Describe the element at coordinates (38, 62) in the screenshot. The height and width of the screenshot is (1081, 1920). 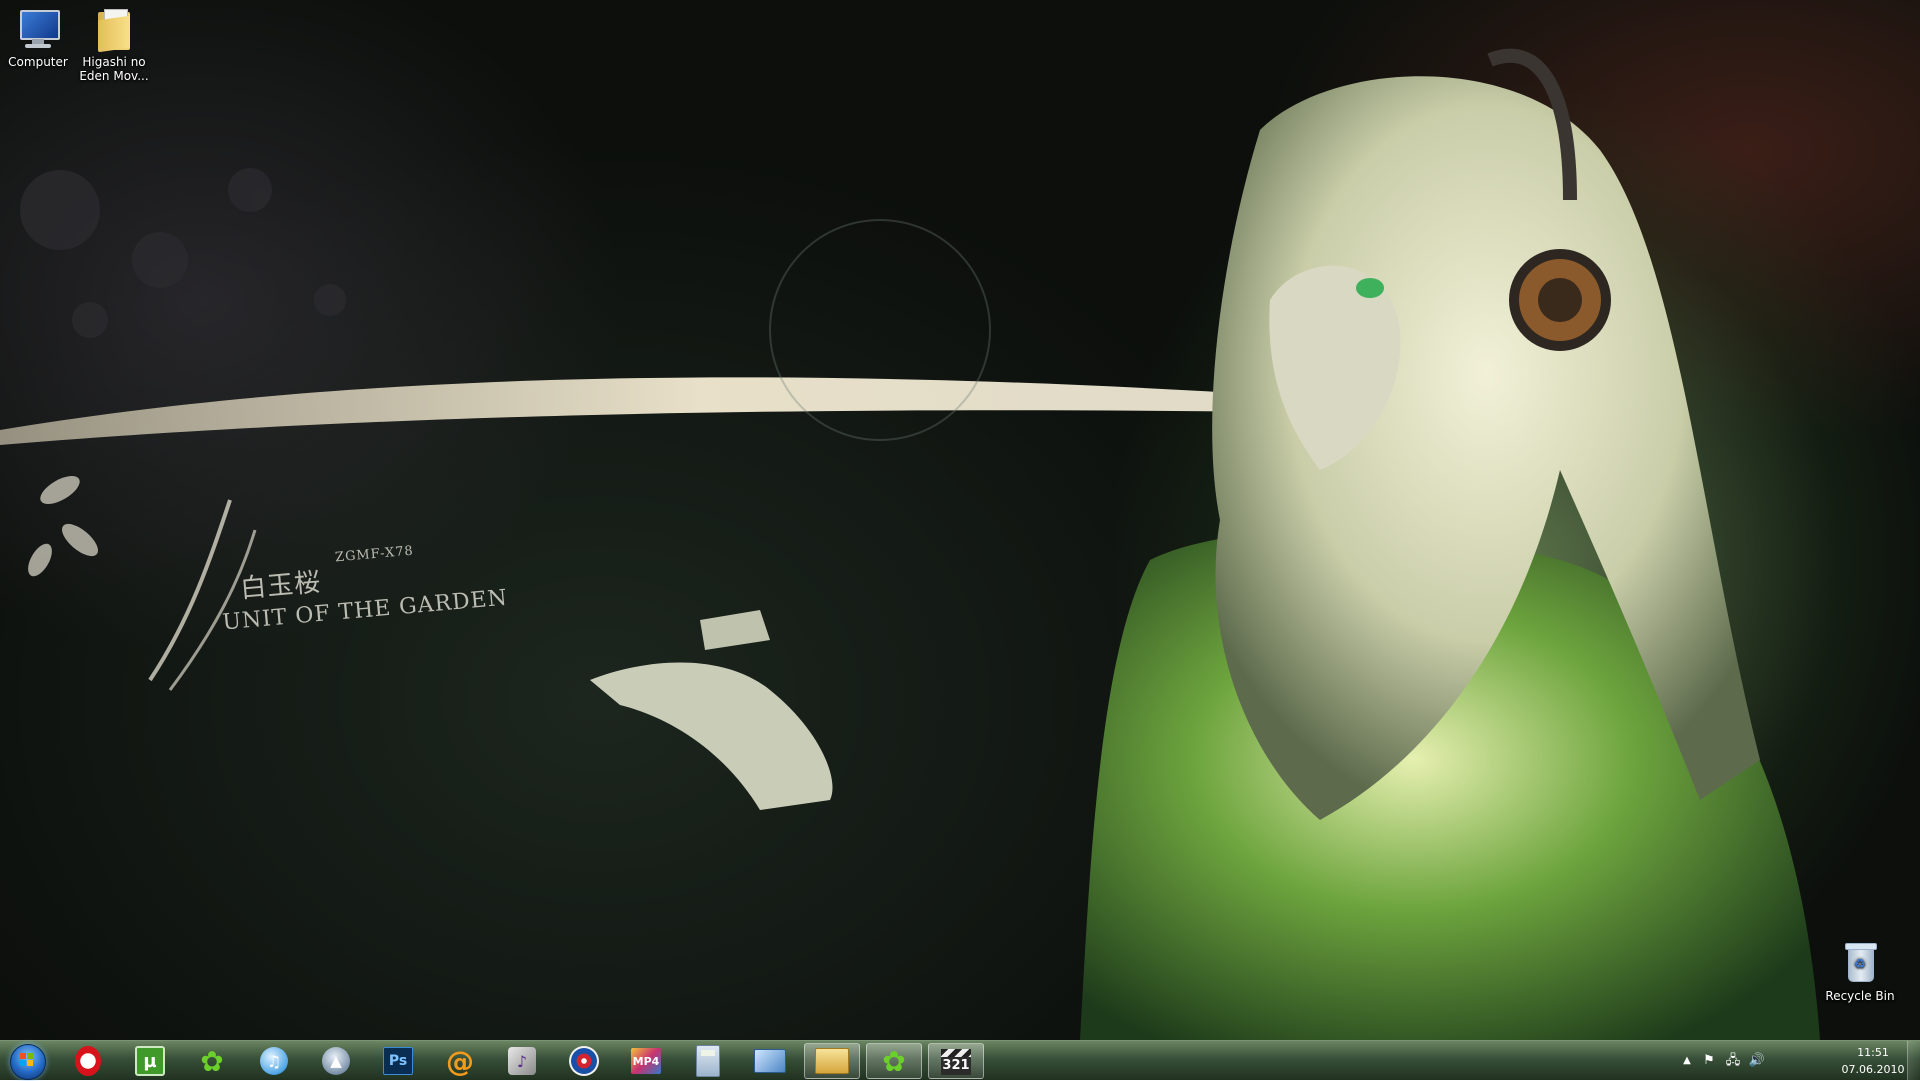
I see `desktop-icon-label: Computer` at that location.